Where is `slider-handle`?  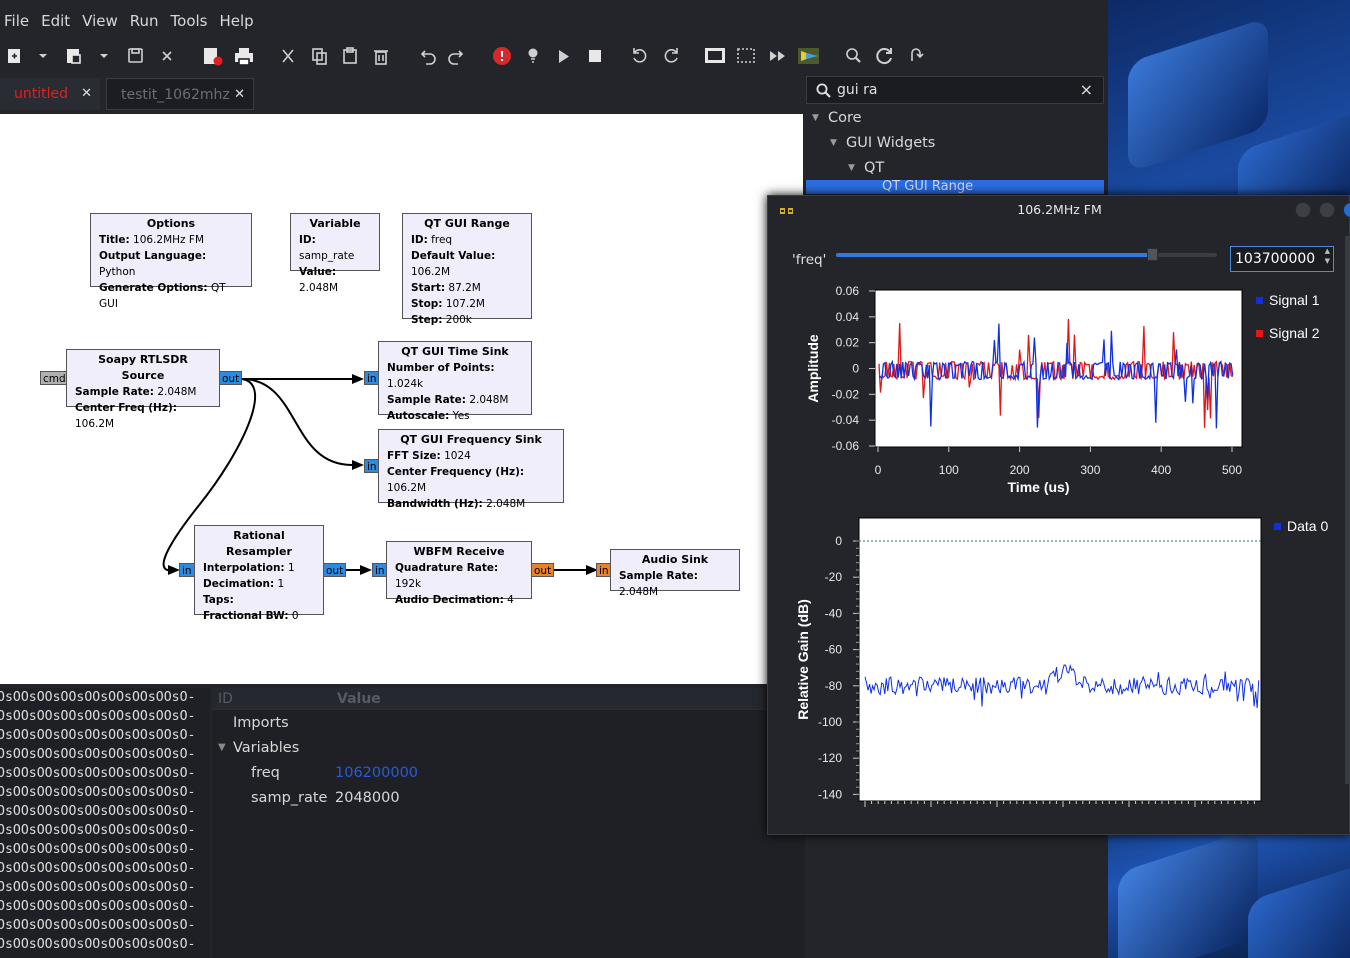 slider-handle is located at coordinates (1153, 254).